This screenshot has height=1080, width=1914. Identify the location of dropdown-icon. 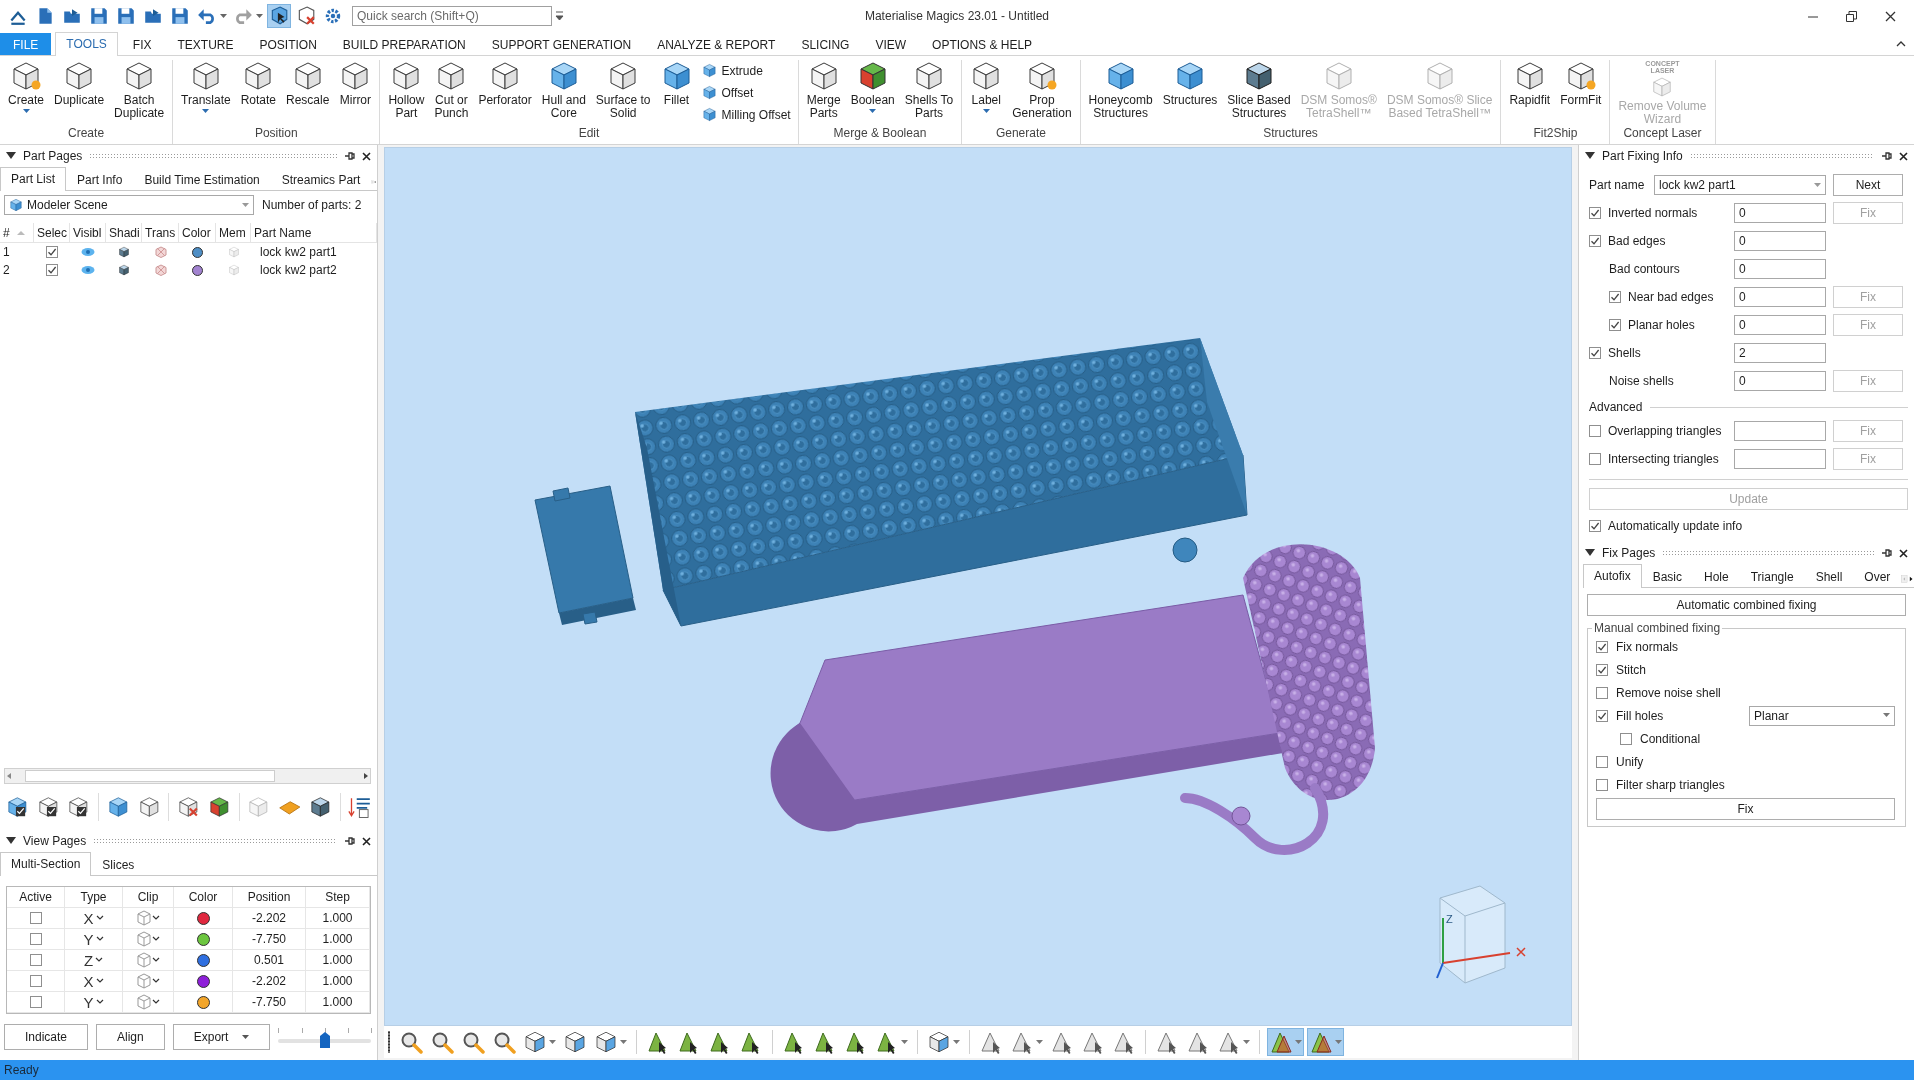
(559, 16).